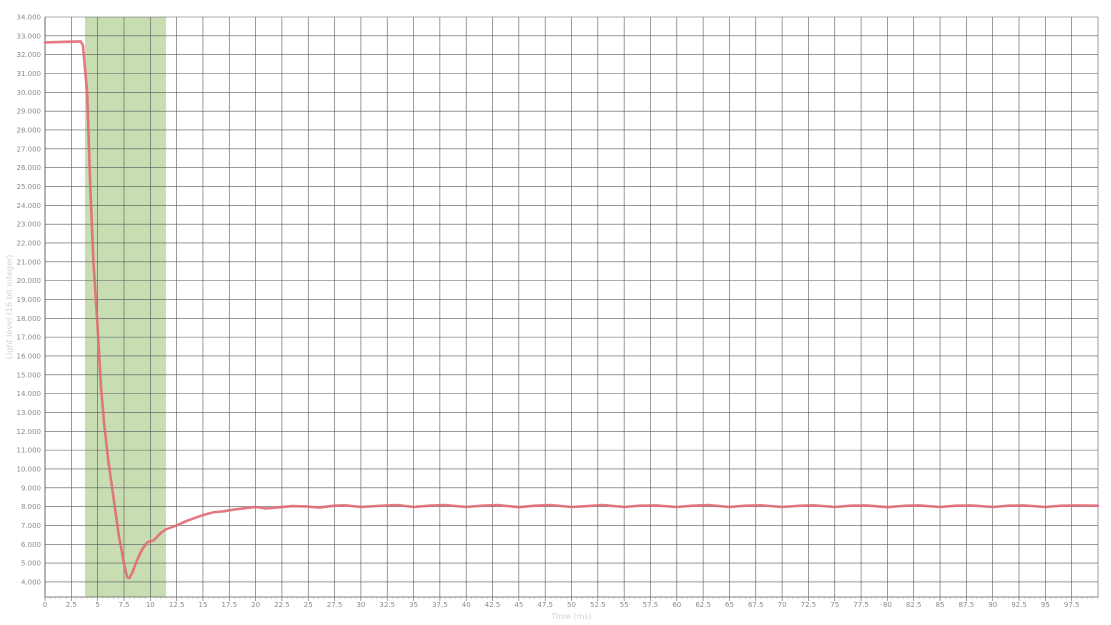 The image size is (1111, 625). Describe the element at coordinates (545, 605) in the screenshot. I see `x-tick-label: 47.5` at that location.